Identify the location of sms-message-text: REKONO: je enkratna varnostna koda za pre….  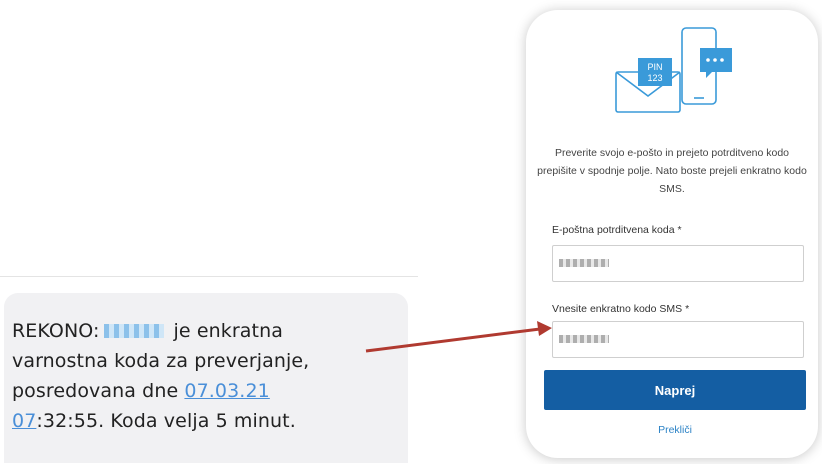
(207, 376).